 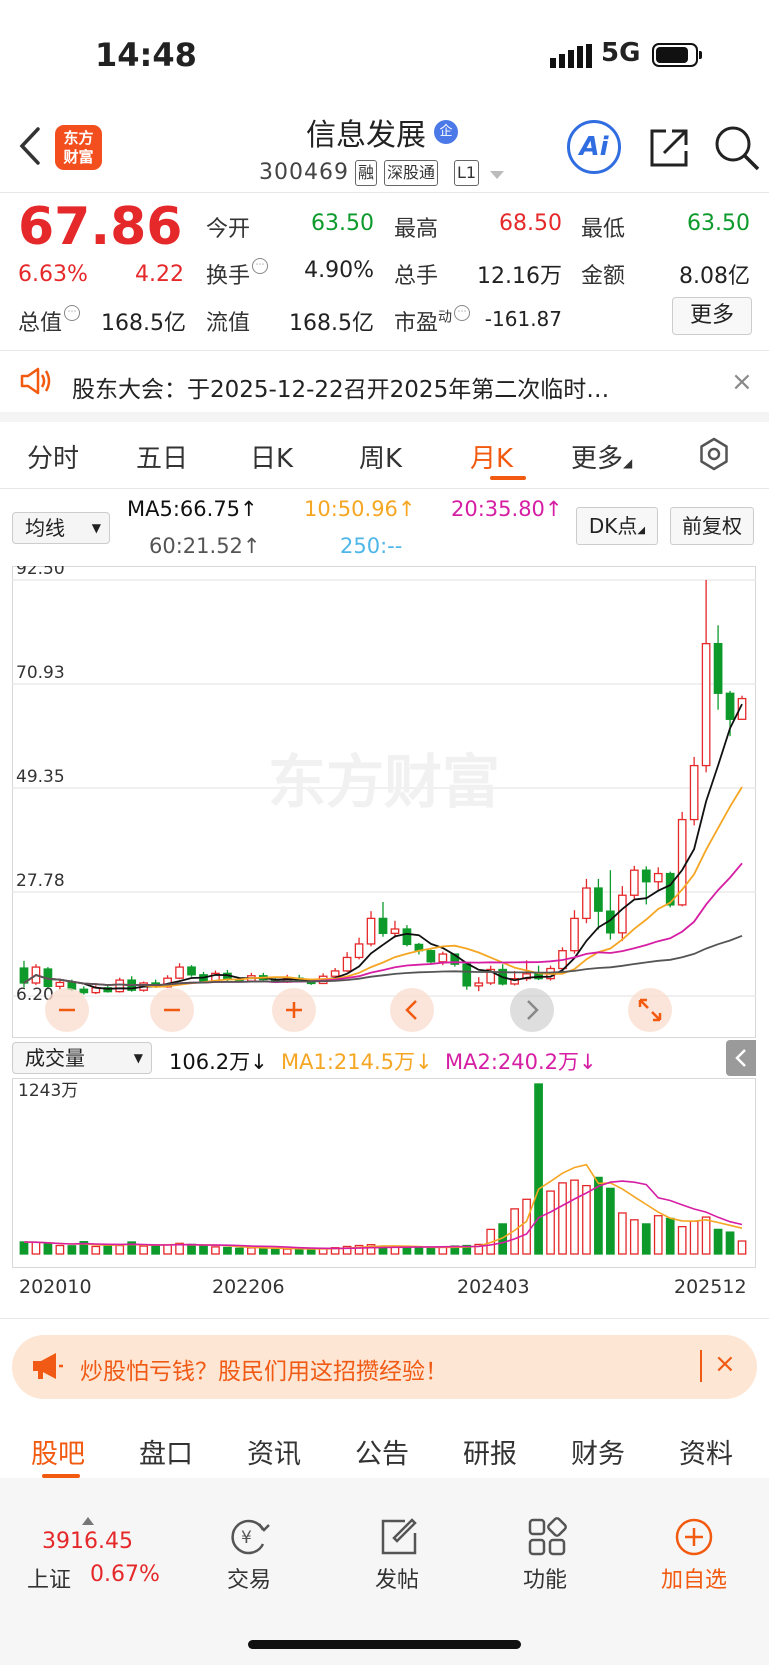 What do you see at coordinates (40, 881) in the screenshot?
I see `price-axis-label: 27.78` at bounding box center [40, 881].